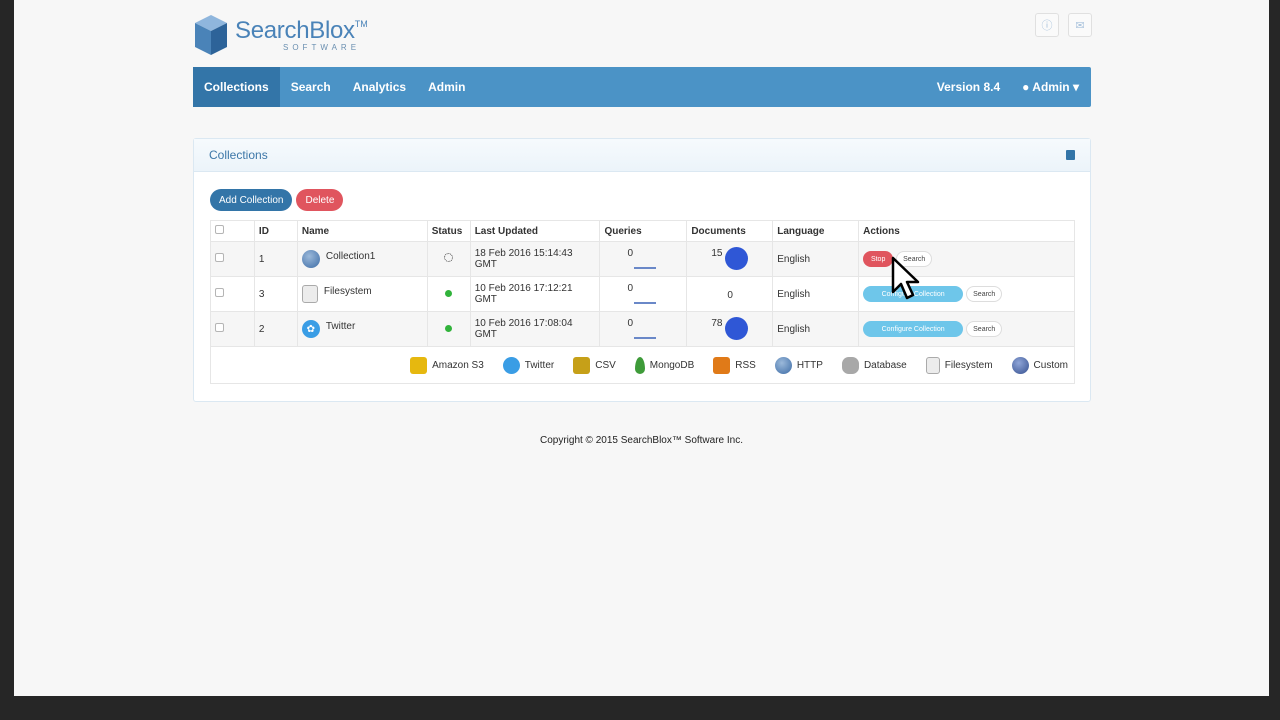 This screenshot has width=1280, height=720. Describe the element at coordinates (730, 295) in the screenshot. I see `row-documents: 0` at that location.